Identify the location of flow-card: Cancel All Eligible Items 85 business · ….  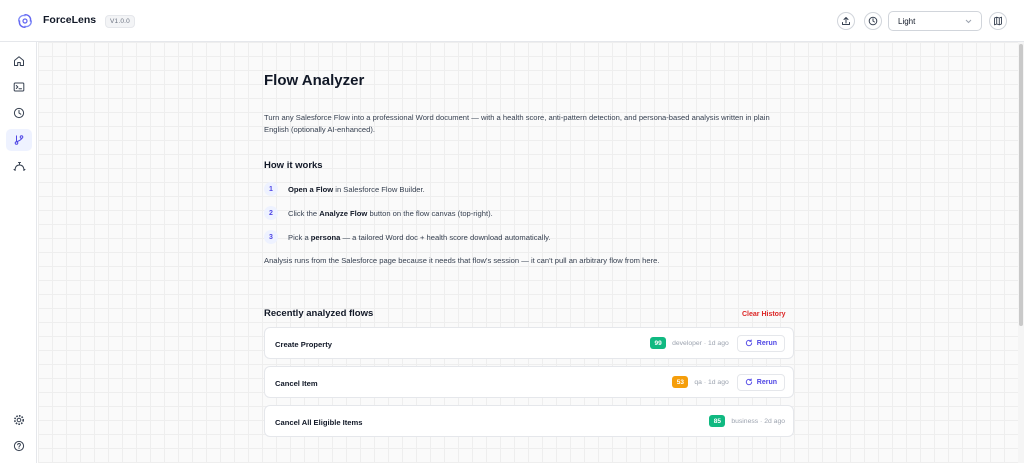
(529, 421).